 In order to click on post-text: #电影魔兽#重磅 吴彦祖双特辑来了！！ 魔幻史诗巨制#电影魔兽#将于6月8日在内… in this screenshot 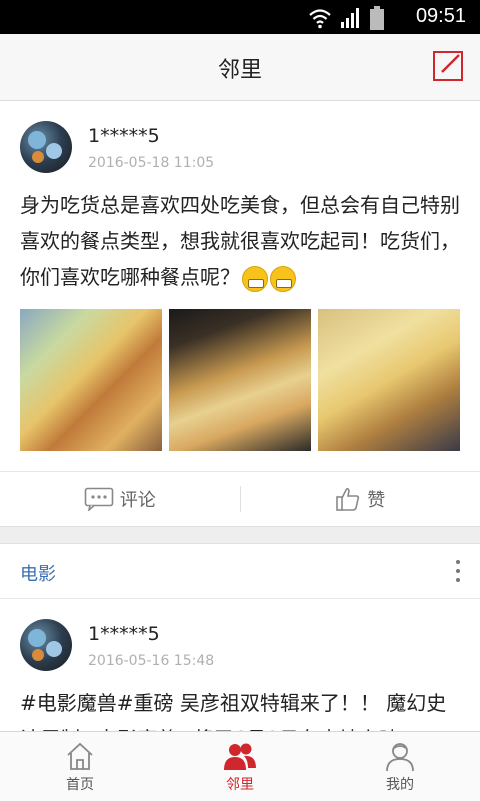, I will do `click(240, 705)`.